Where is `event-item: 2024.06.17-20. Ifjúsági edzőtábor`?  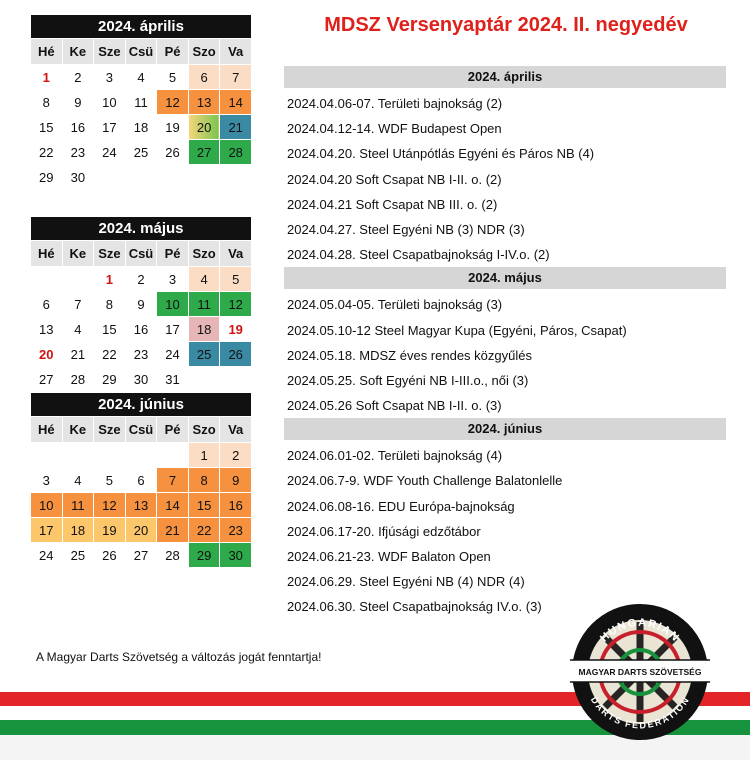 event-item: 2024.06.17-20. Ifjúsági edzőtábor is located at coordinates (384, 531).